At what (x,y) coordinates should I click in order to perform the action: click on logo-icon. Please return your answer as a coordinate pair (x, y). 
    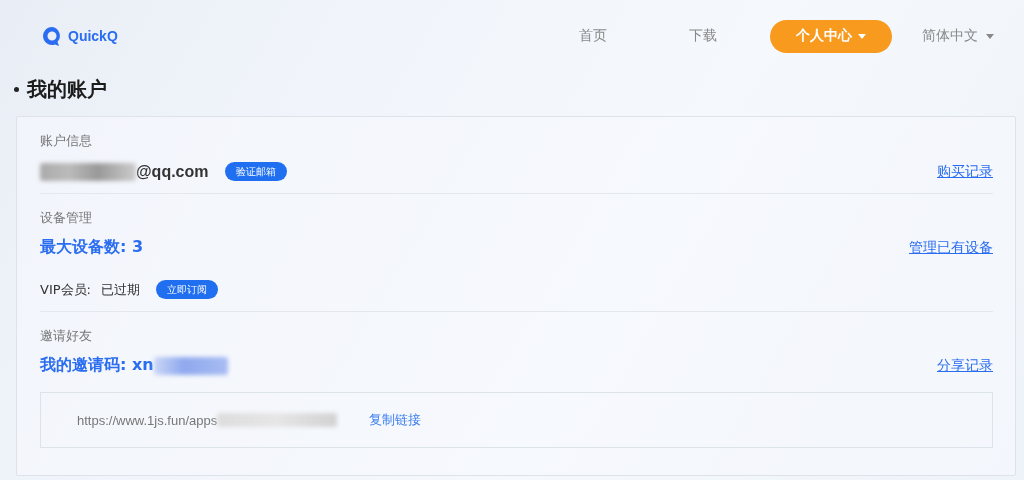
    Looking at the image, I should click on (52, 36).